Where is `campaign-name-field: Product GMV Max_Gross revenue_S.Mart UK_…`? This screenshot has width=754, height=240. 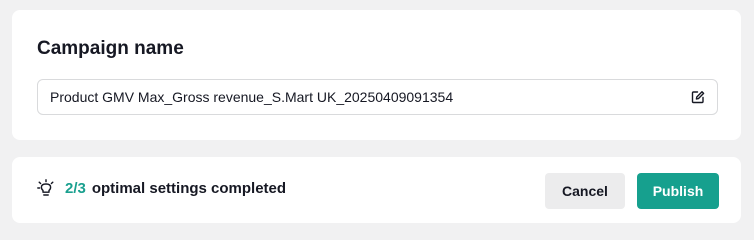
campaign-name-field: Product GMV Max_Gross revenue_S.Mart UK_… is located at coordinates (377, 97).